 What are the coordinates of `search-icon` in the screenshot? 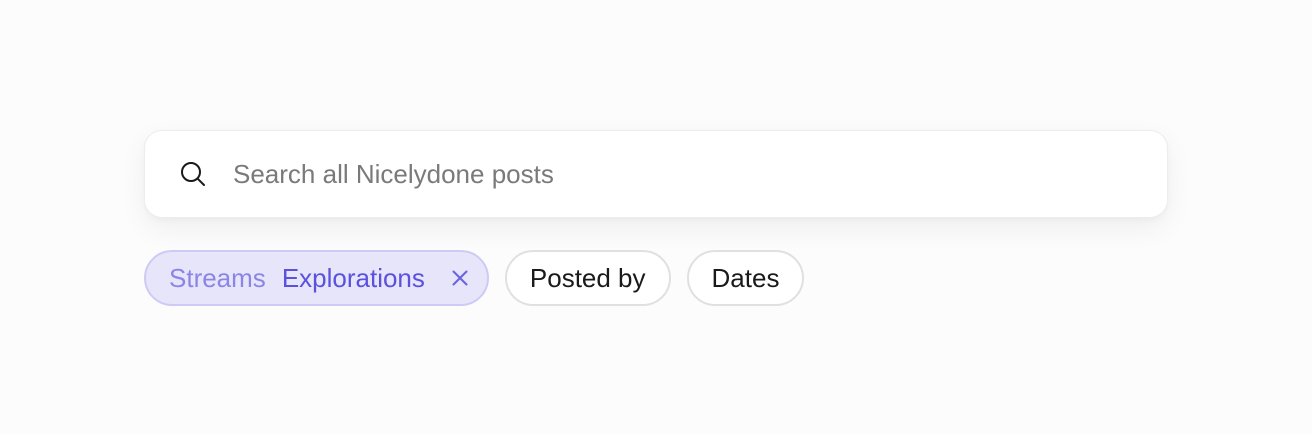 It's located at (193, 174).